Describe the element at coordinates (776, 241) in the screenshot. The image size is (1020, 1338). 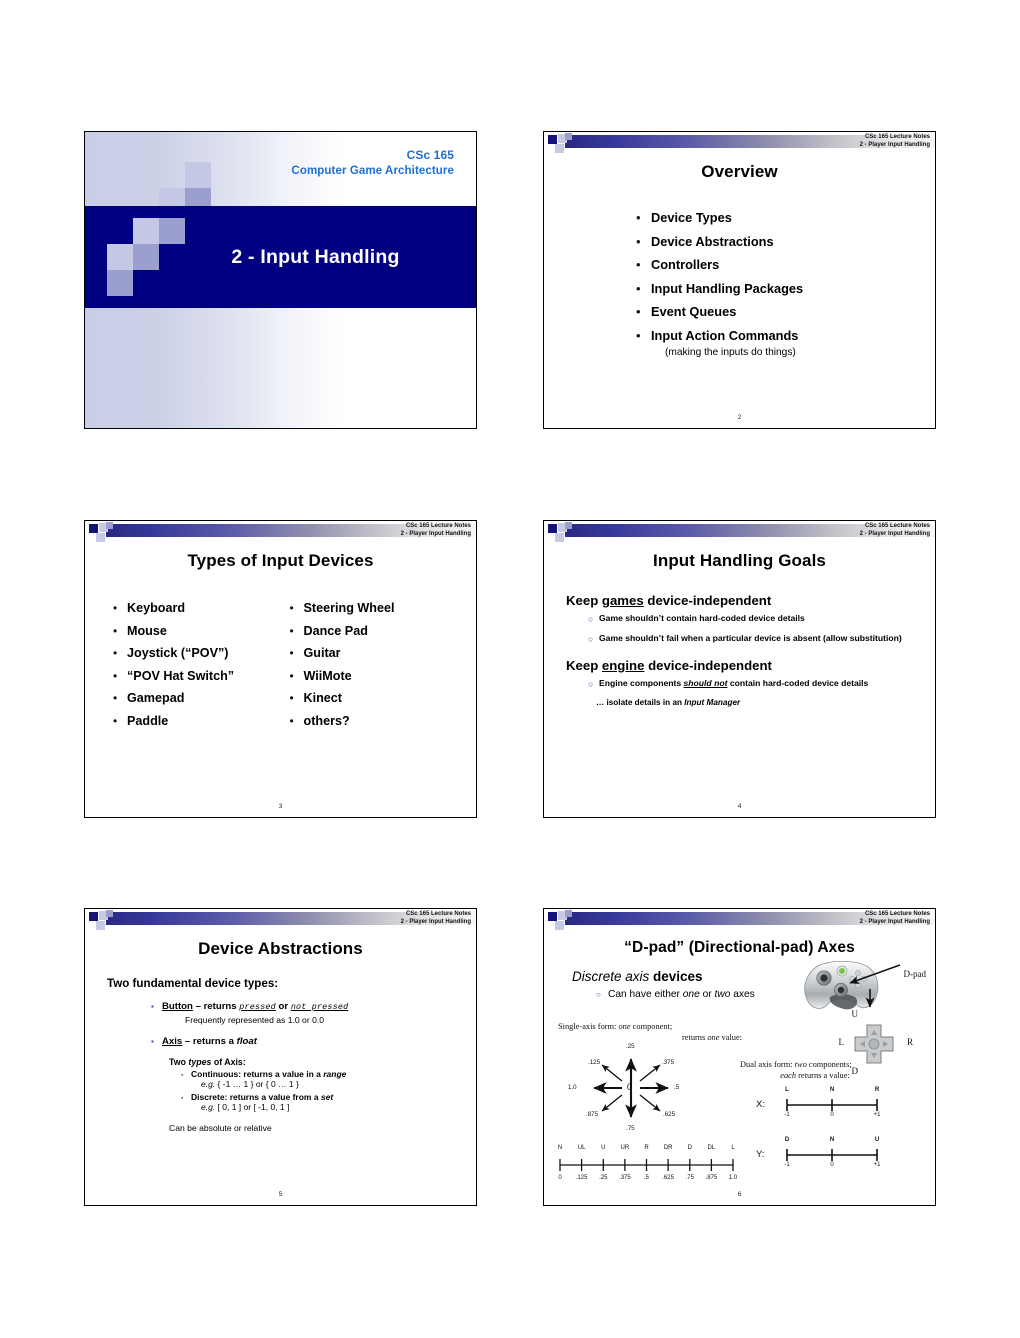
I see `list-item: • Device Abstractions` at that location.